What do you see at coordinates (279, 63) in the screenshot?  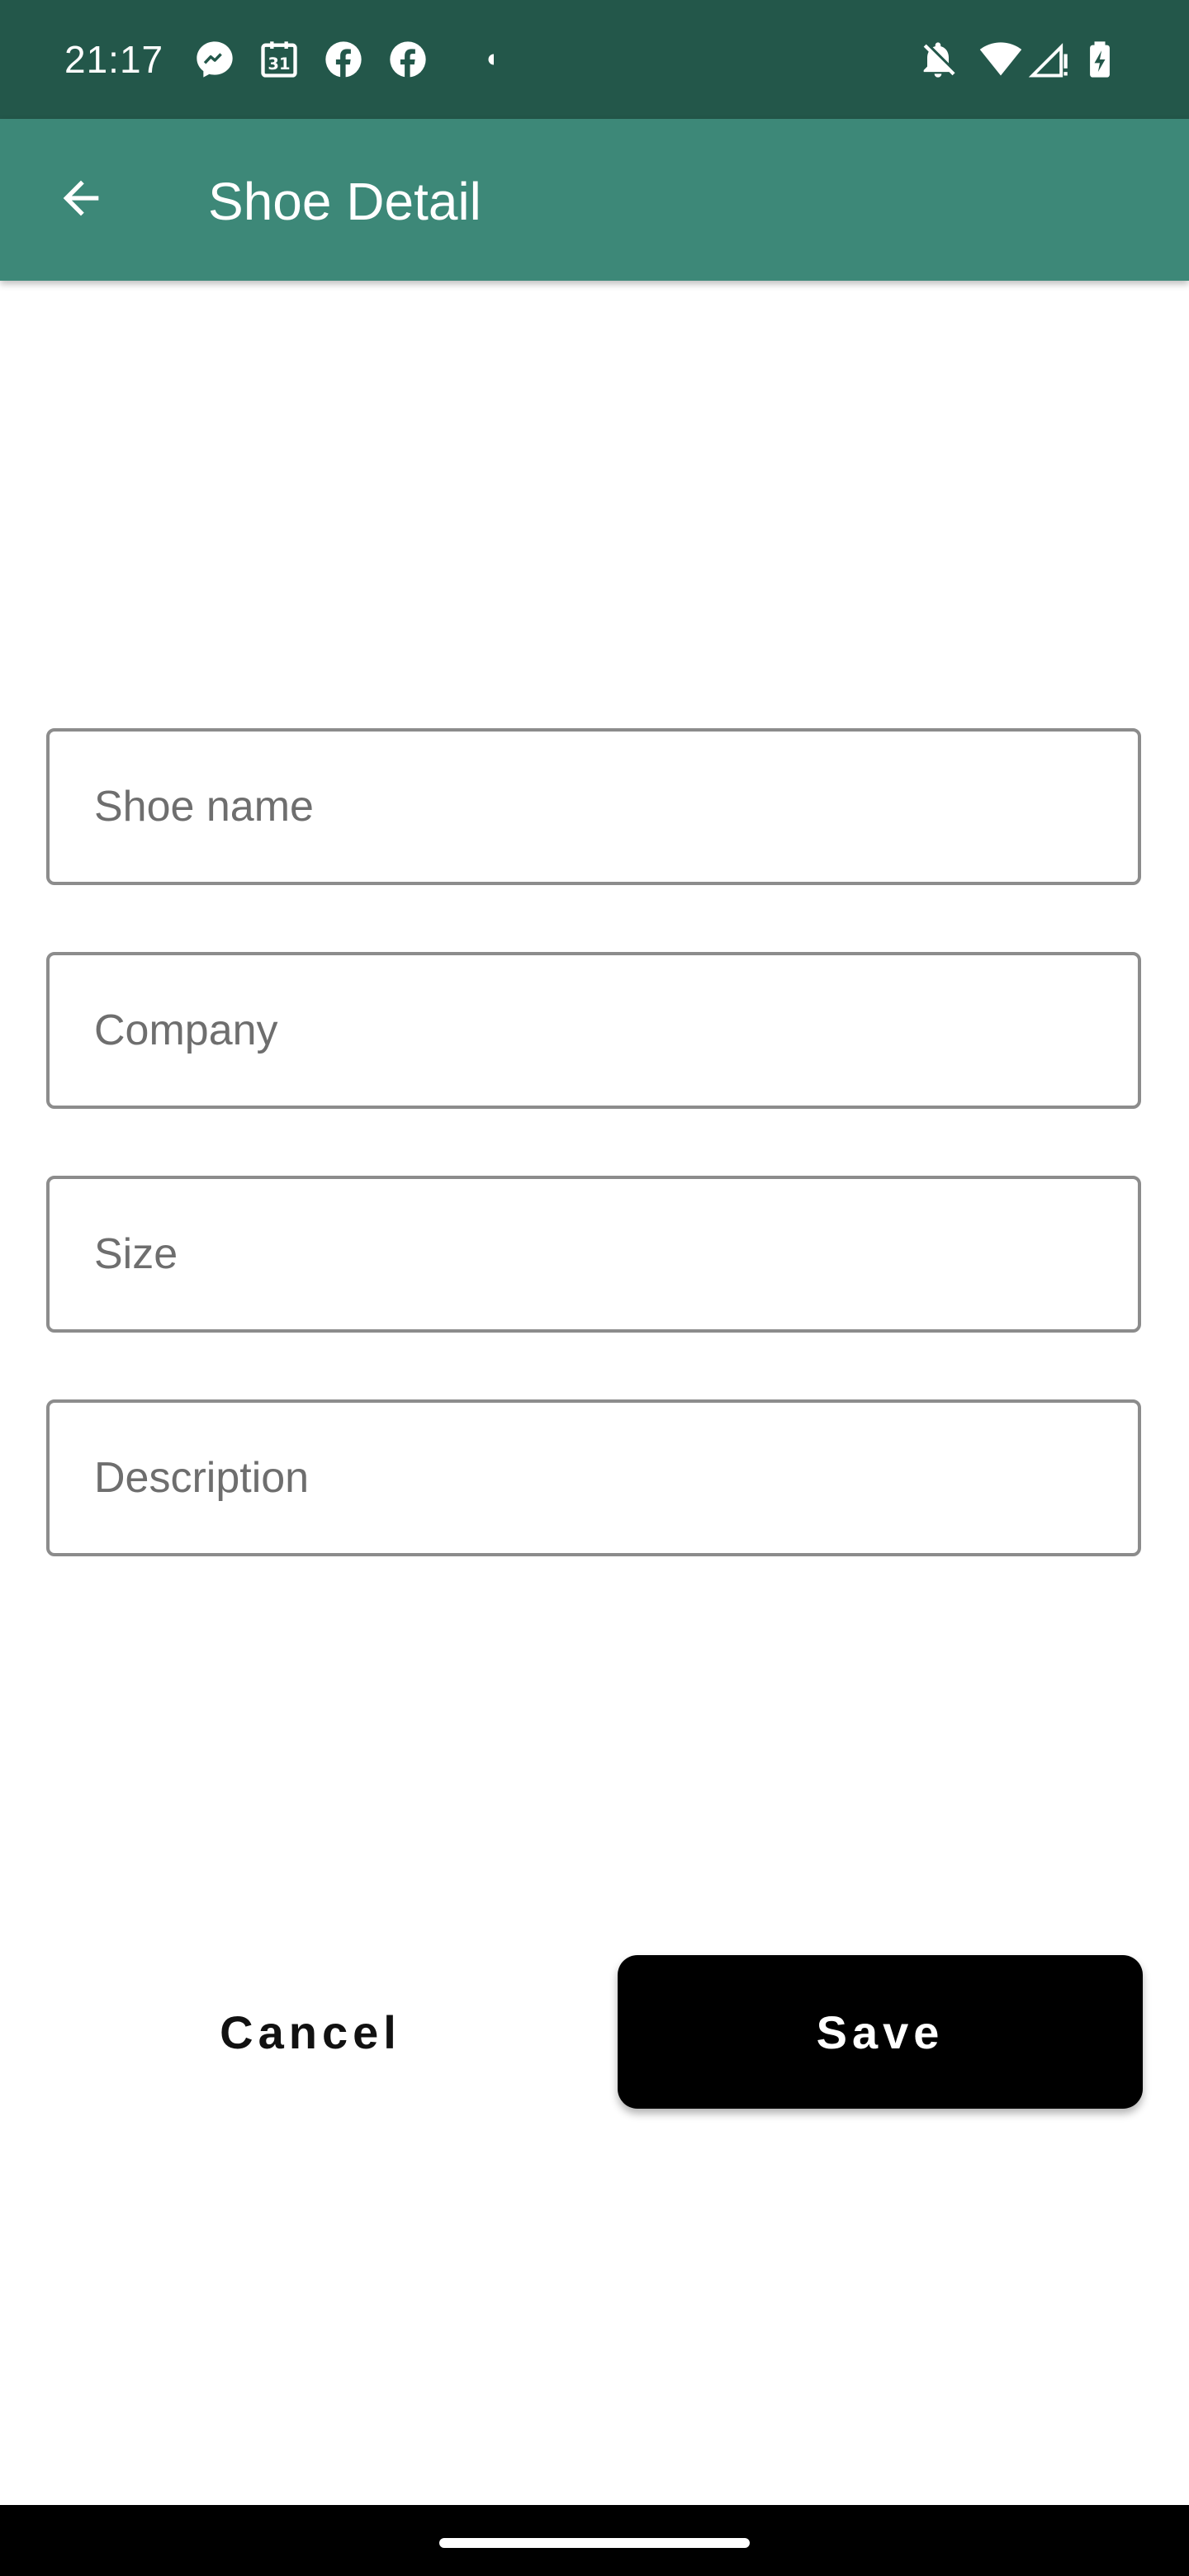 I see `calendar-day: 31` at bounding box center [279, 63].